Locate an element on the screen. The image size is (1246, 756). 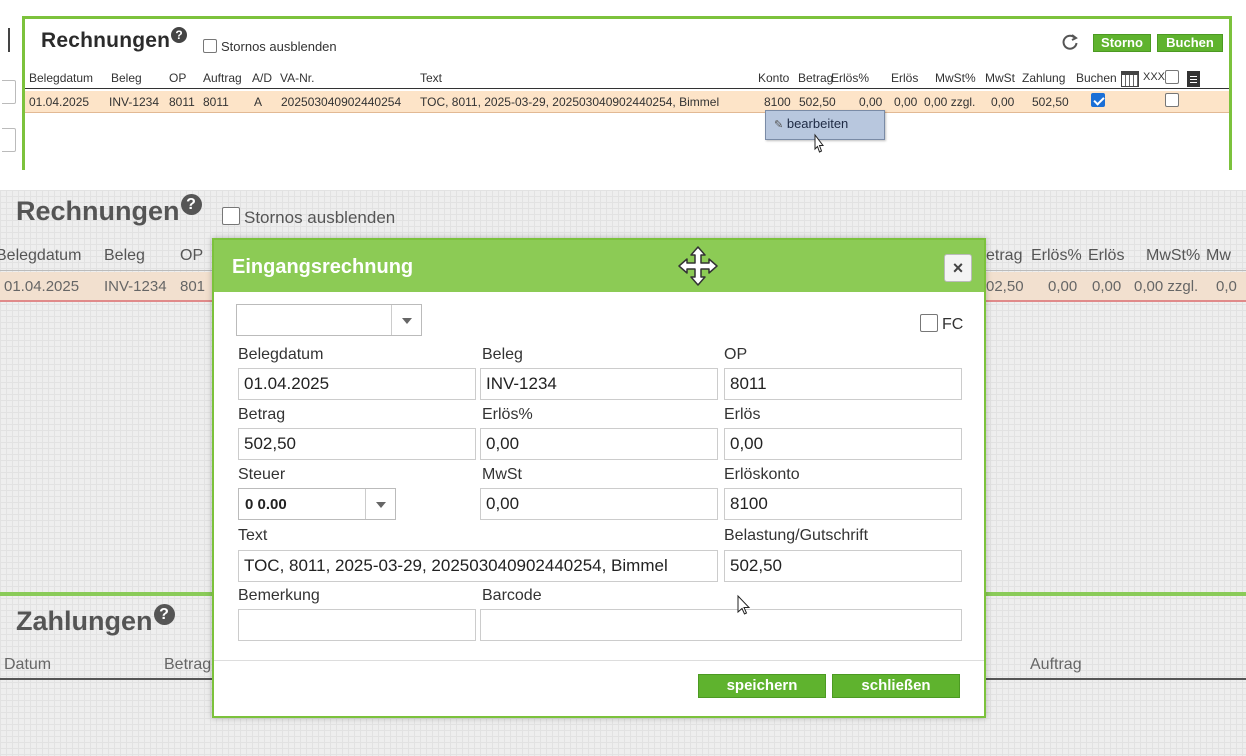
bg-cell: 801 is located at coordinates (193, 286).